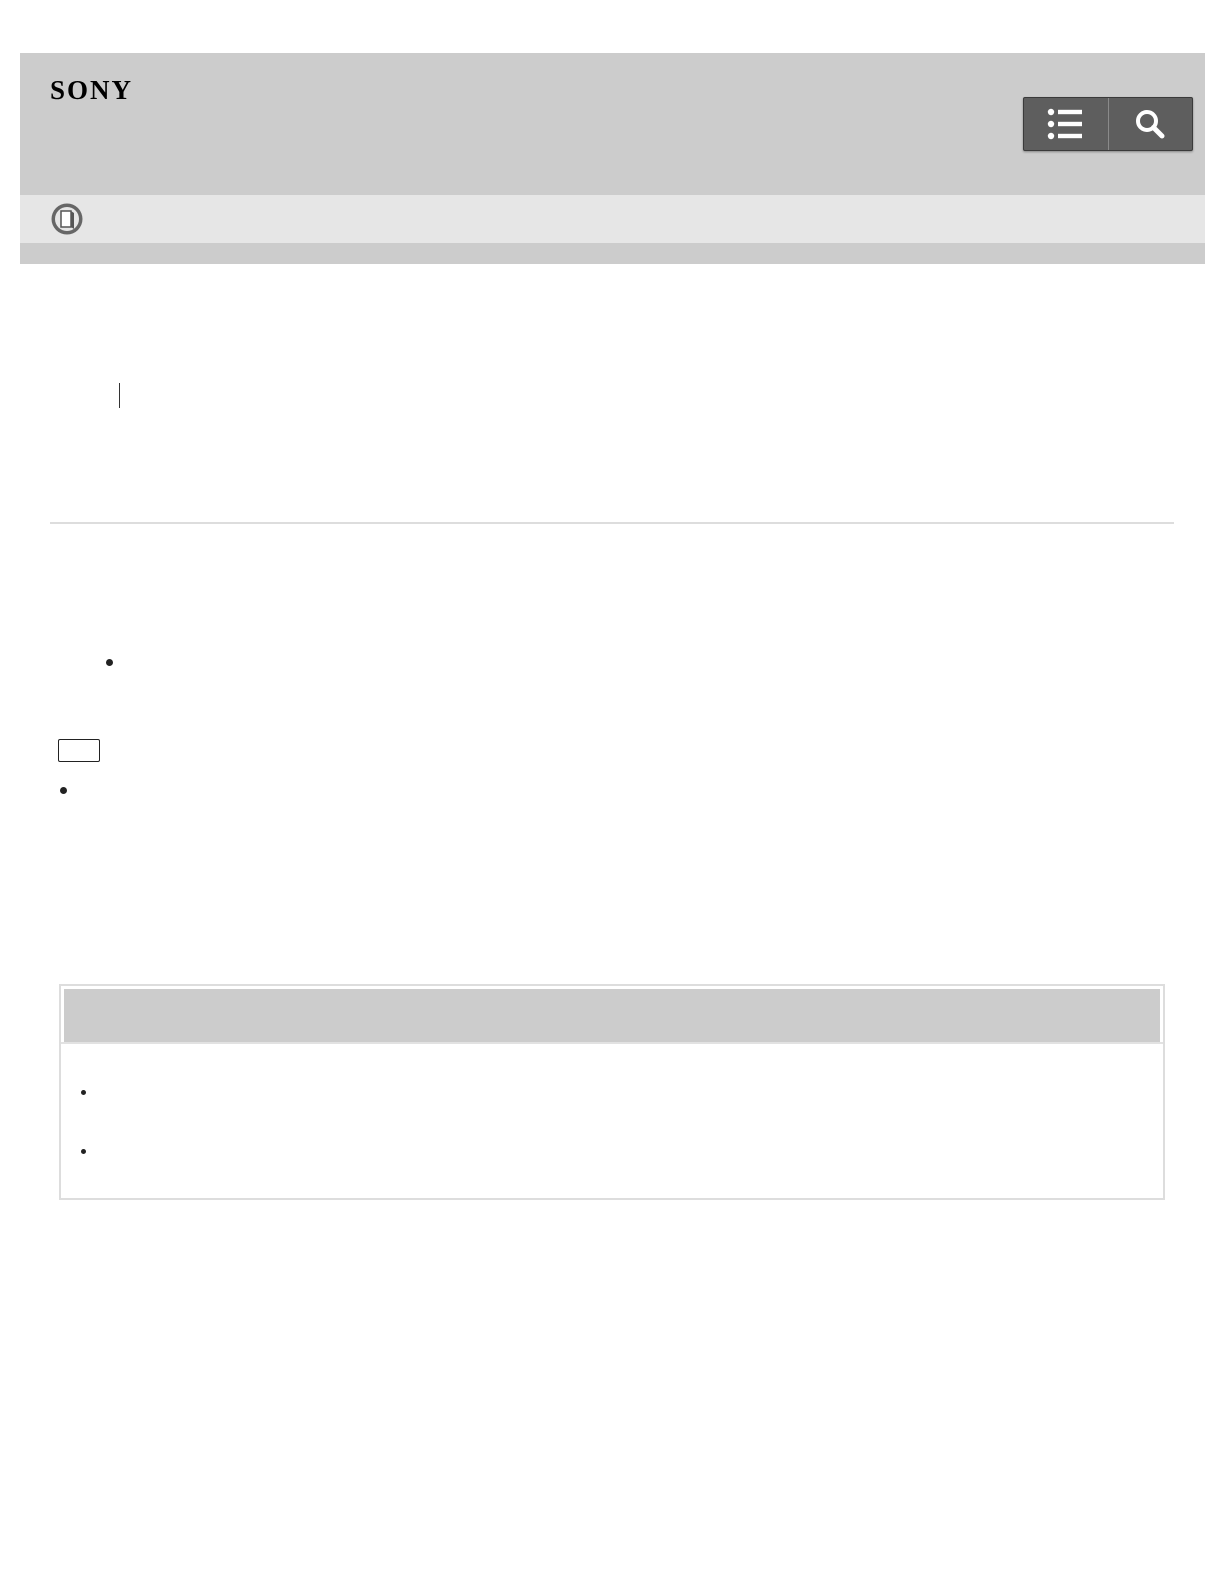 Image resolution: width=1225 pixels, height=1585 pixels. I want to click on search-icon, so click(1150, 124).